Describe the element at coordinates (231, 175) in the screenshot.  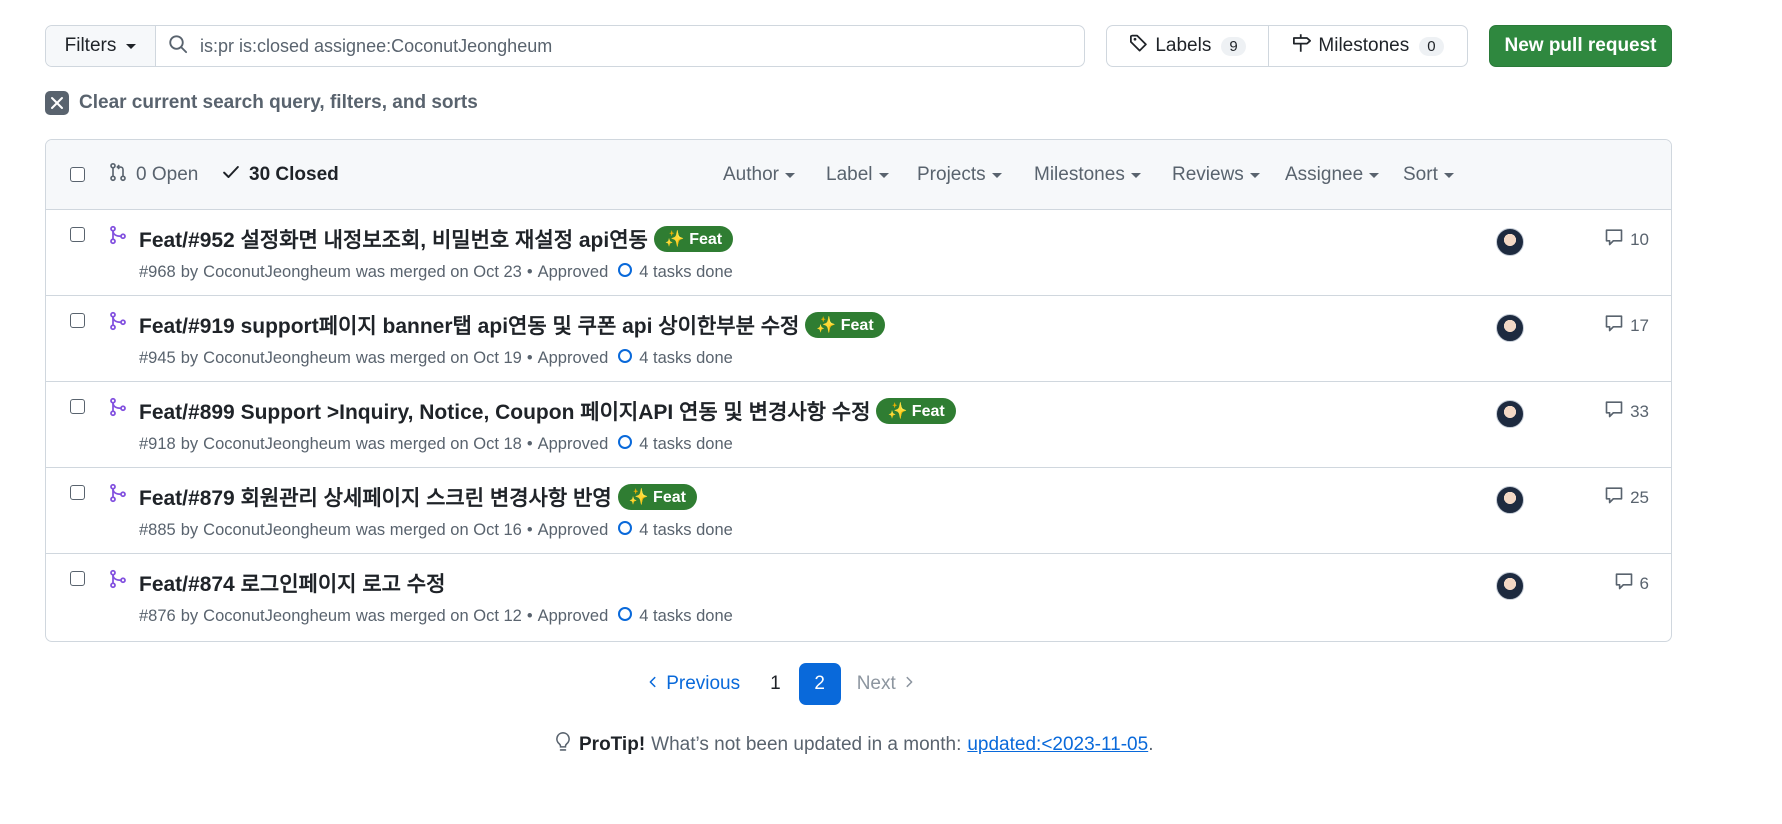
I see `check-icon` at that location.